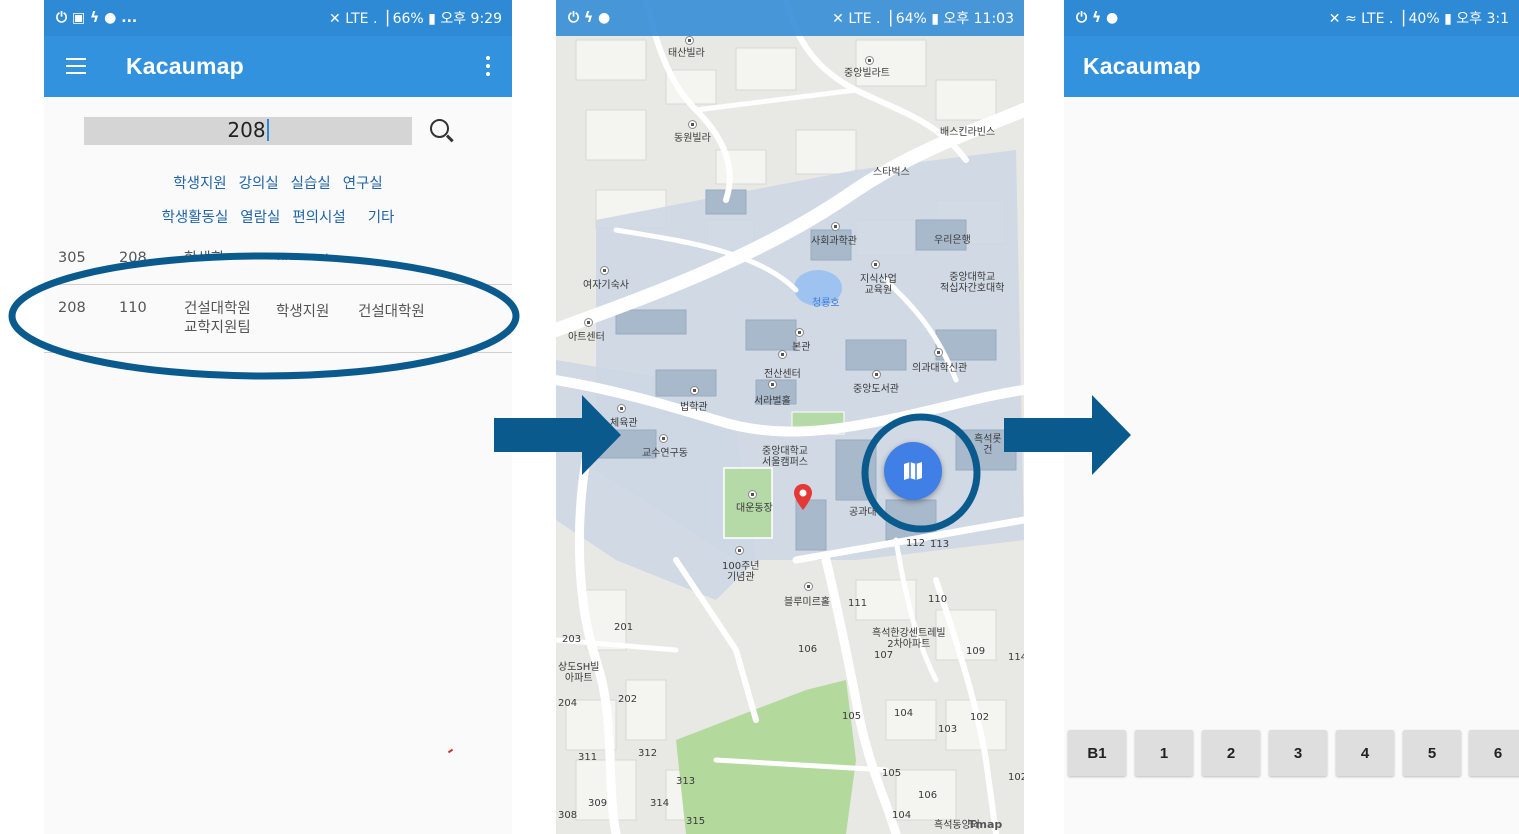 This screenshot has width=1519, height=834. I want to click on map-label: 상도SH빌 아파트, so click(579, 673).